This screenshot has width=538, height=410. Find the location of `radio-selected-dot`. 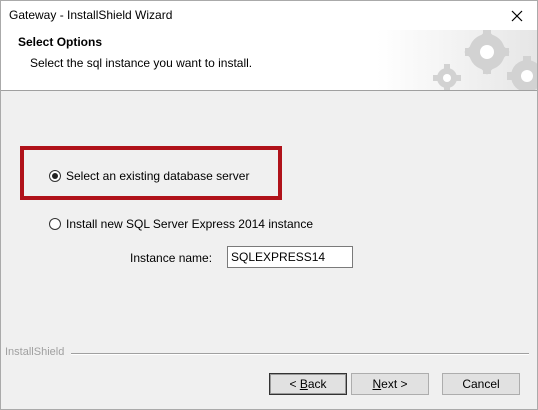

radio-selected-dot is located at coordinates (55, 176).